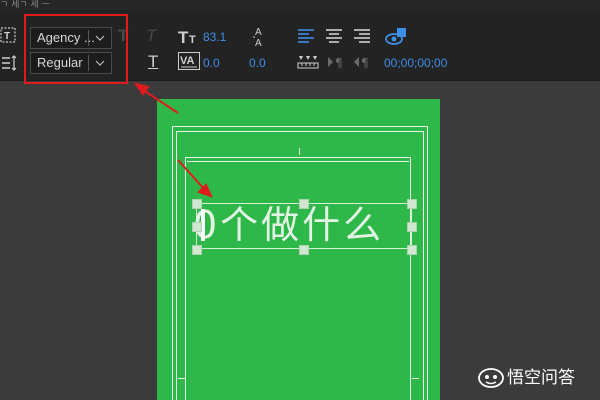 The image size is (600, 400). Describe the element at coordinates (173, 140) in the screenshot. I see `annotation-arrows` at that location.